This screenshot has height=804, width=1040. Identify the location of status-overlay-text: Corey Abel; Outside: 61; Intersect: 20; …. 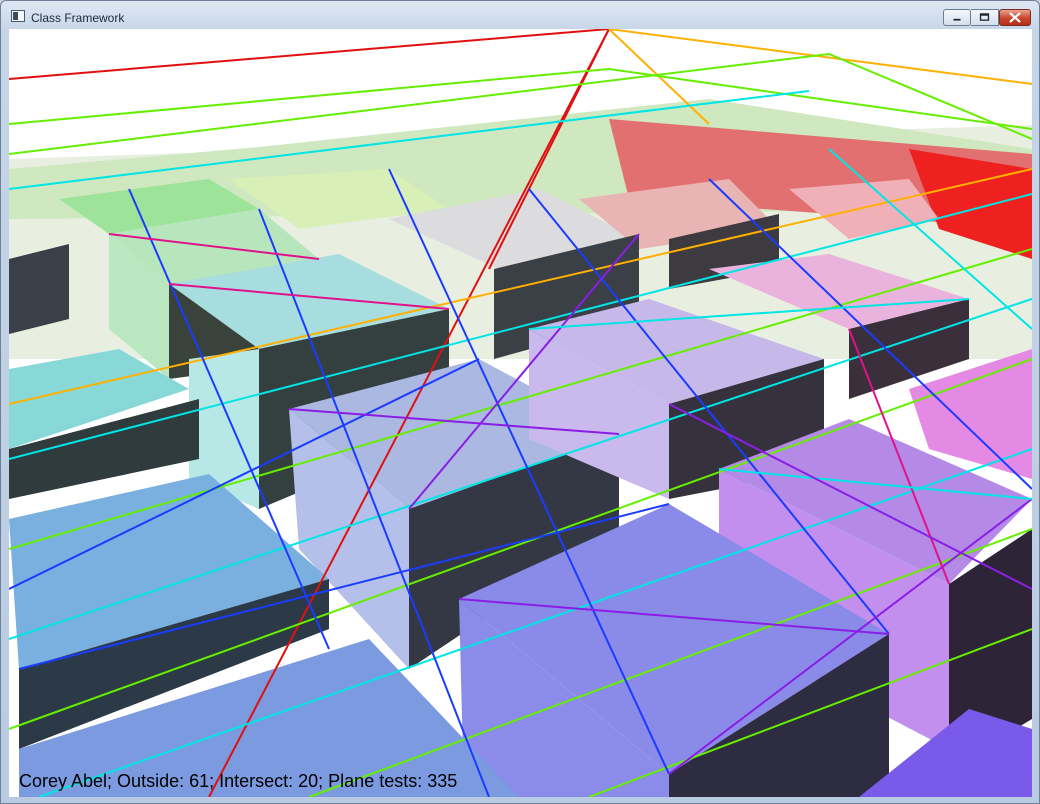
(238, 781).